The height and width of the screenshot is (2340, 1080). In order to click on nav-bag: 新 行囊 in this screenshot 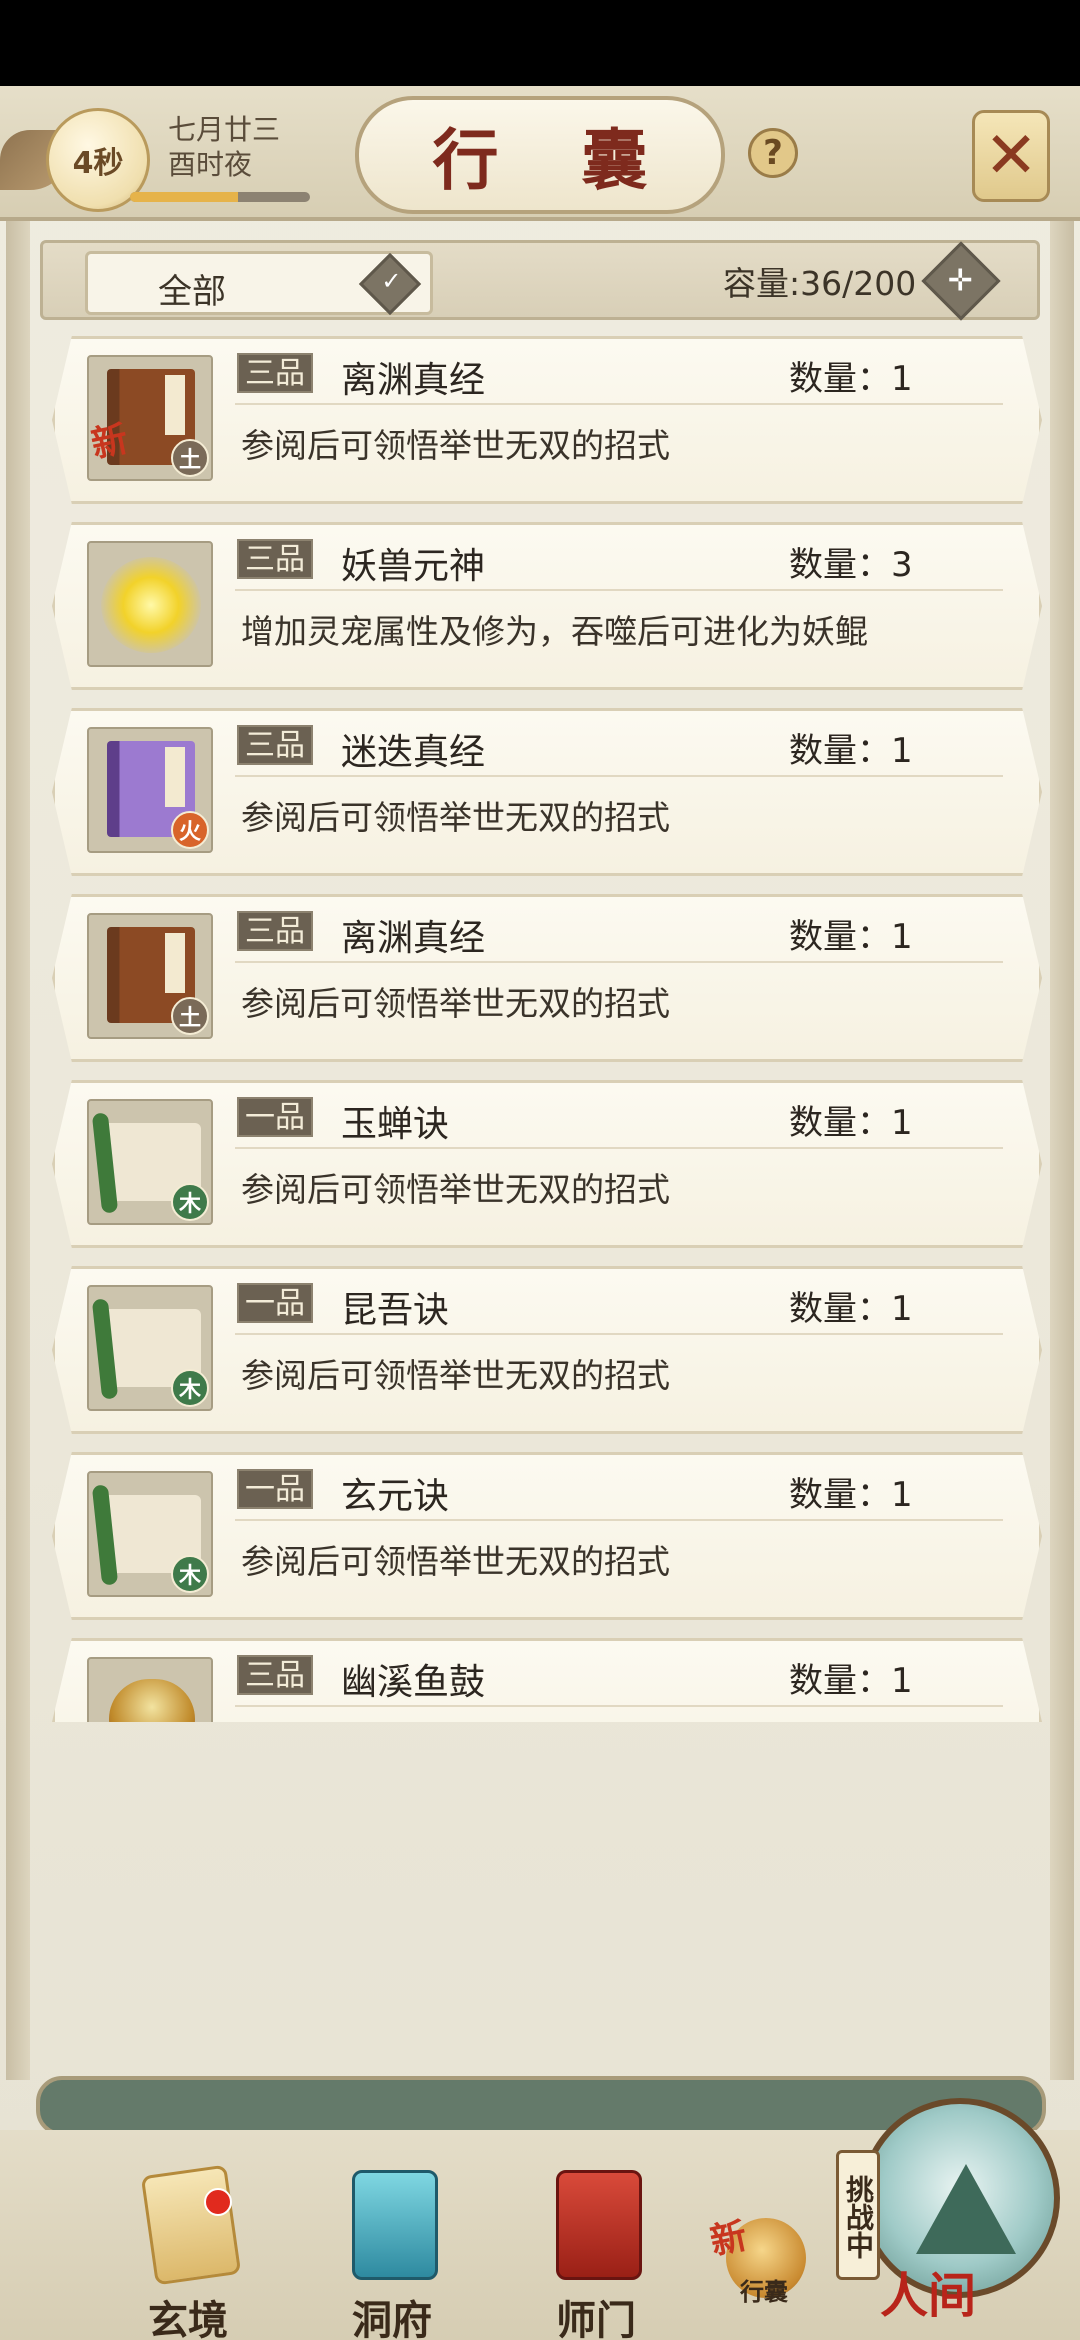, I will do `click(763, 2270)`.